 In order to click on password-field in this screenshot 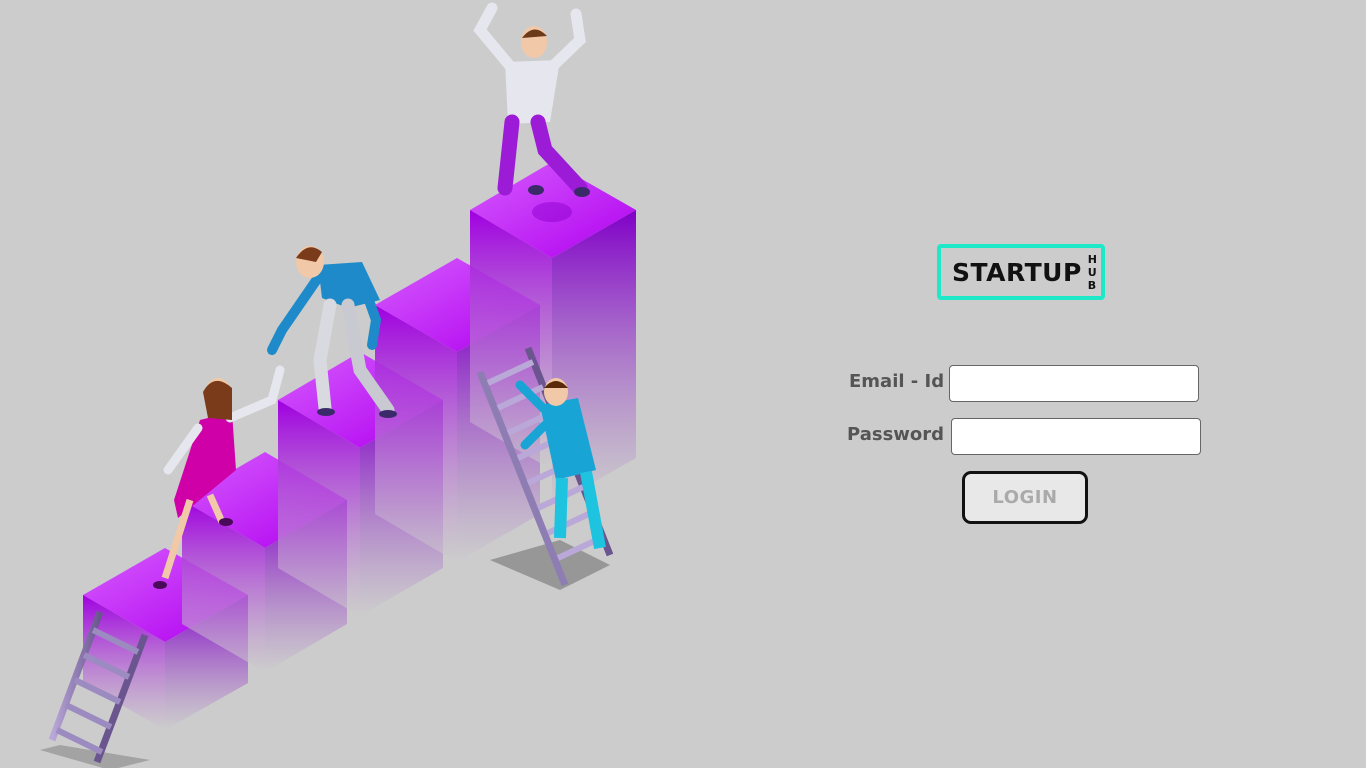, I will do `click(1076, 436)`.